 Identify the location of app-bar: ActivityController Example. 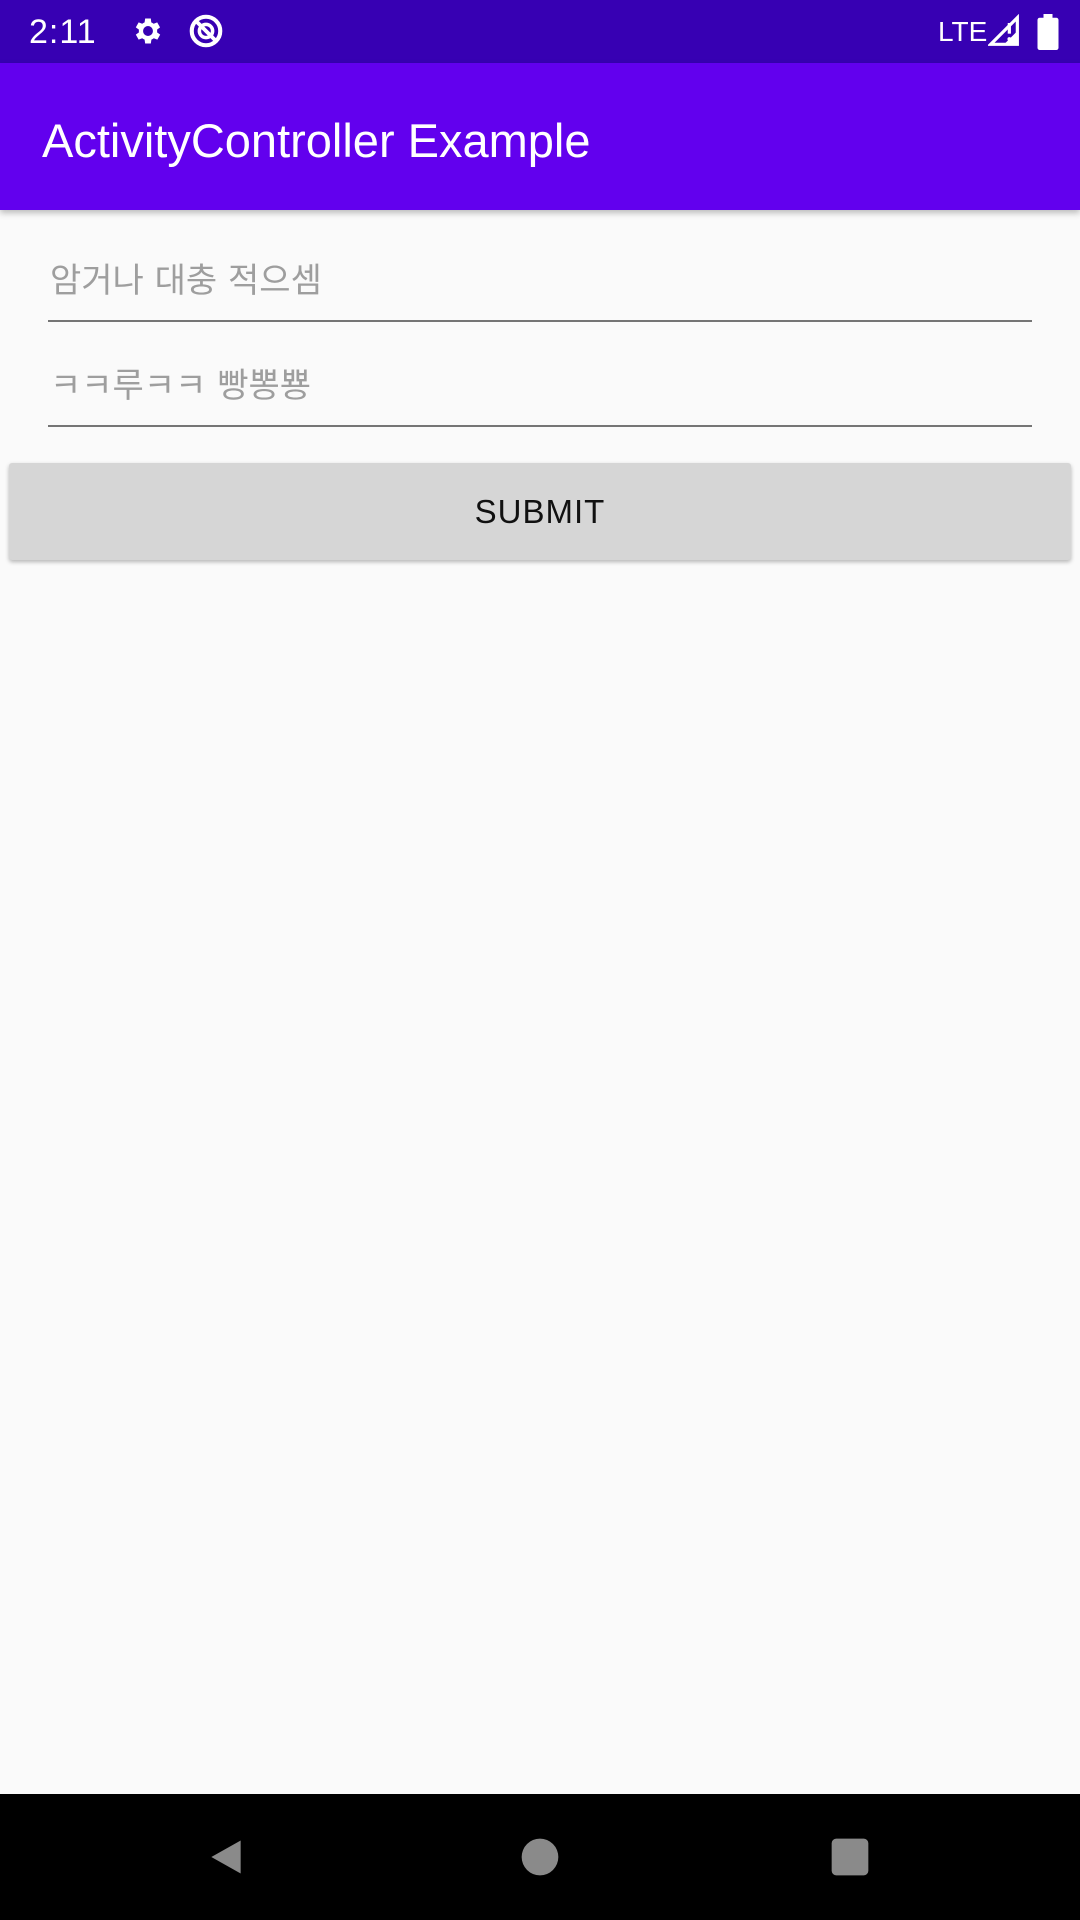
(540, 136).